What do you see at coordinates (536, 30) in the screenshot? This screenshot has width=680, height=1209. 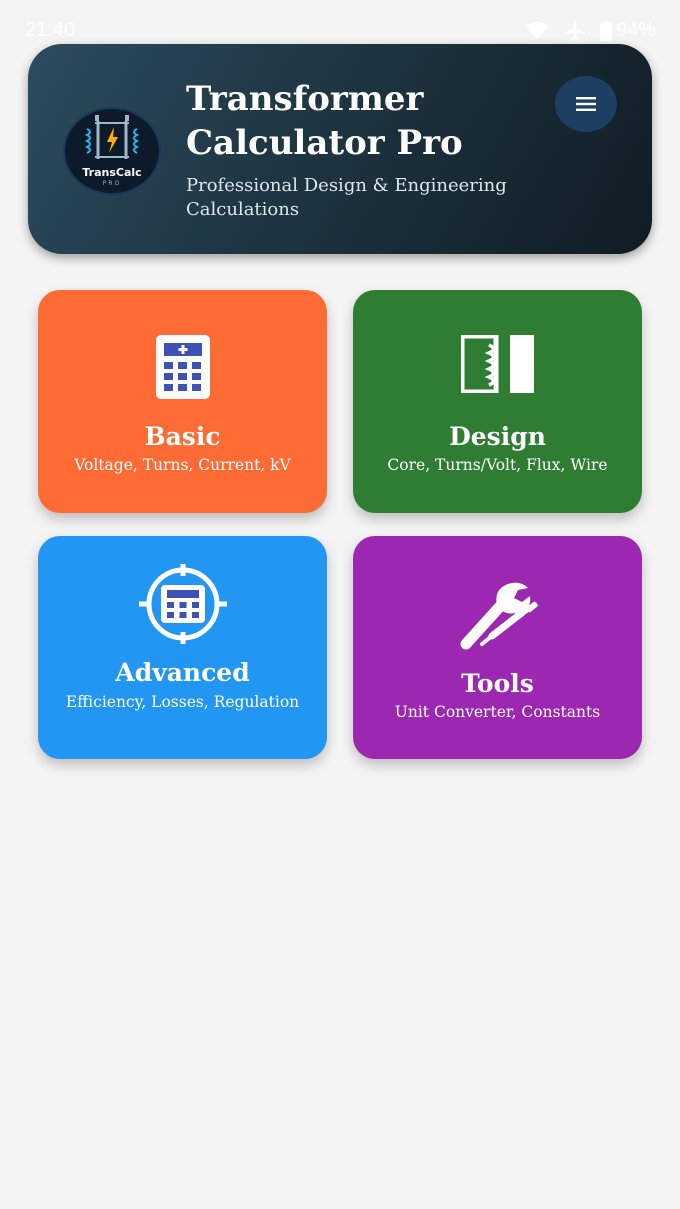 I see `wifi-icon` at bounding box center [536, 30].